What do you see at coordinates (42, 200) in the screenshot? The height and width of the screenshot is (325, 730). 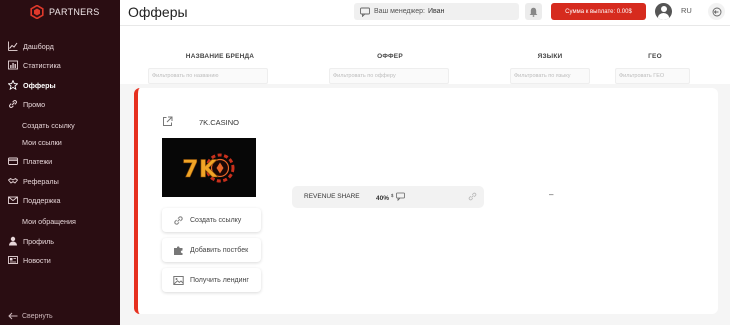 I see `sidebar-item-label: Поддержка` at bounding box center [42, 200].